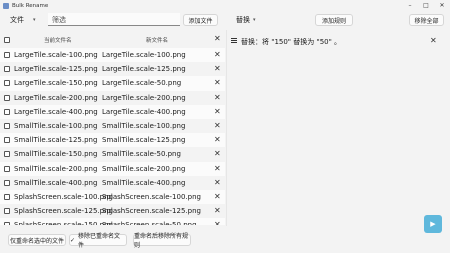 The height and width of the screenshot is (253, 450). Describe the element at coordinates (243, 20) in the screenshot. I see `rule-type-label: 替换` at that location.